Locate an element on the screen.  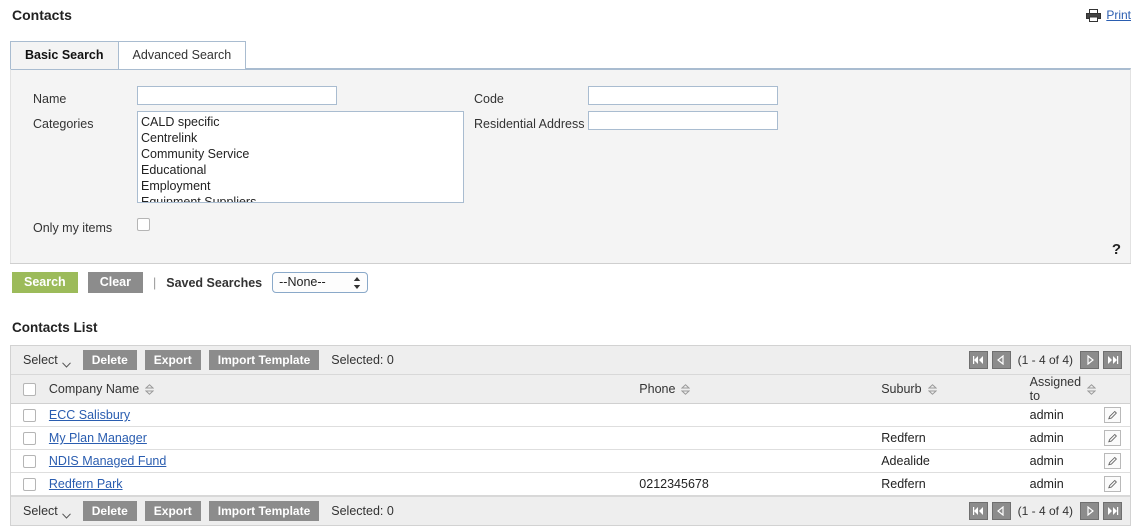
import-template-button-bottom: Import Template is located at coordinates (264, 511).